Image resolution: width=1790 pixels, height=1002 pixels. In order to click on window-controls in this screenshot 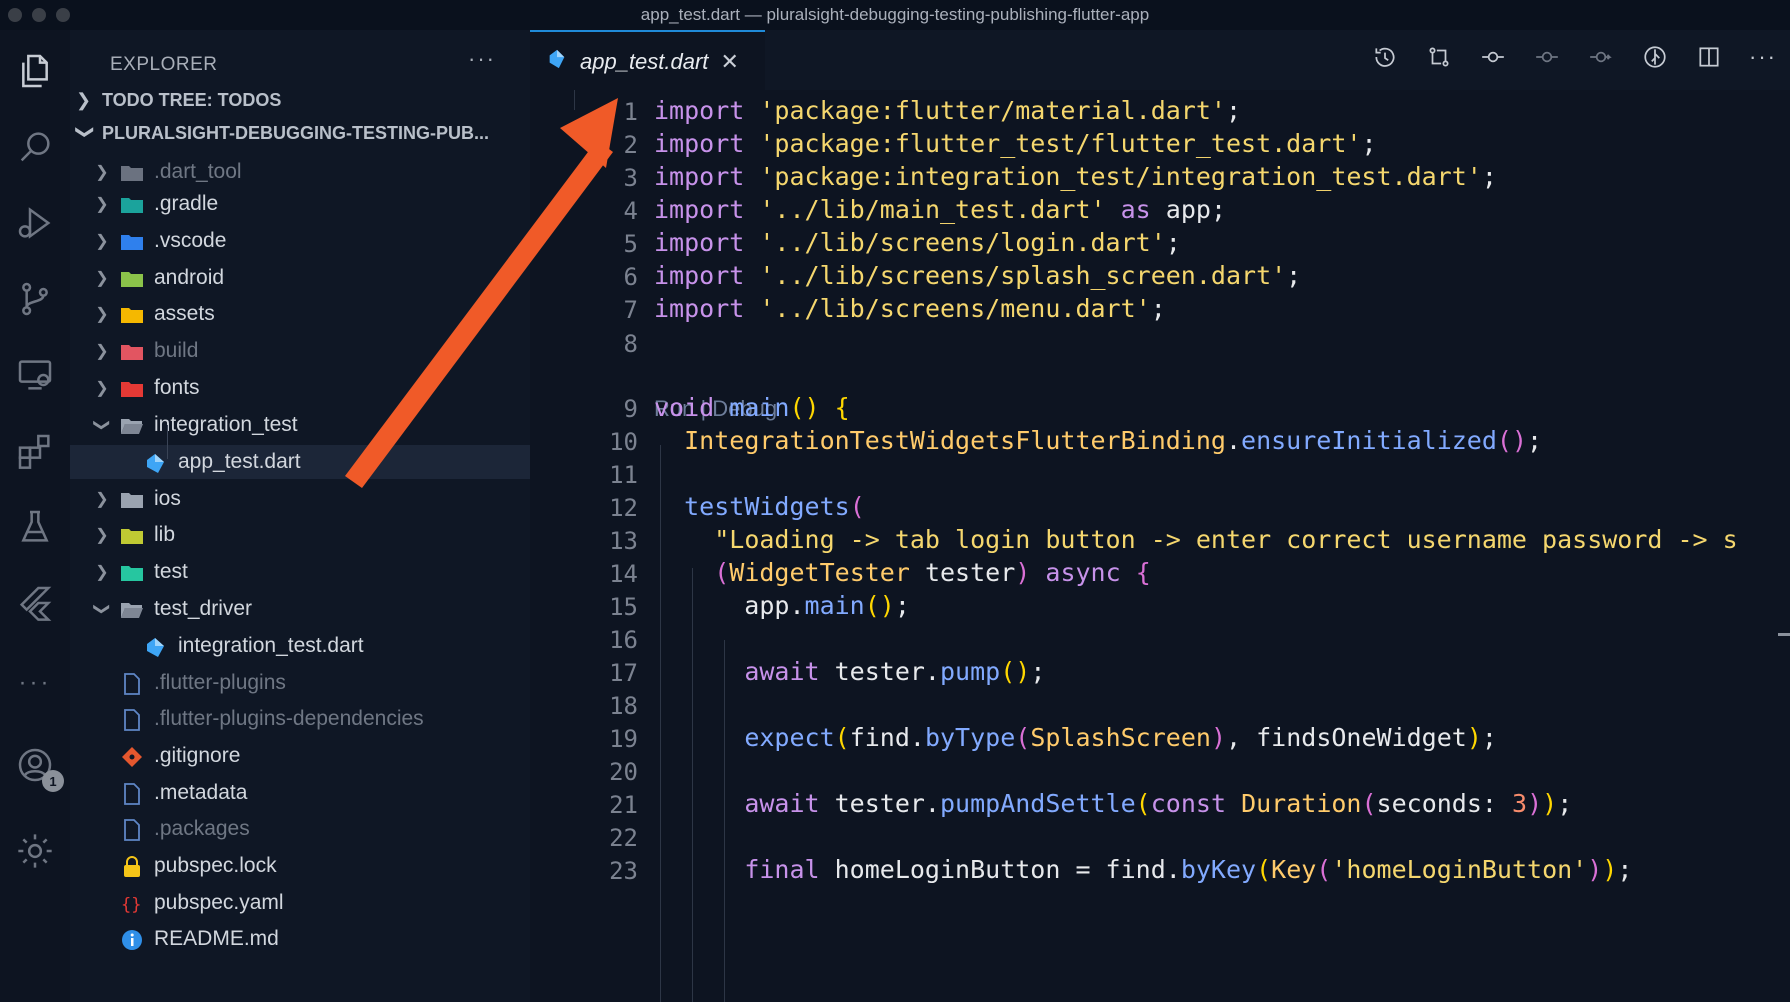, I will do `click(39, 15)`.